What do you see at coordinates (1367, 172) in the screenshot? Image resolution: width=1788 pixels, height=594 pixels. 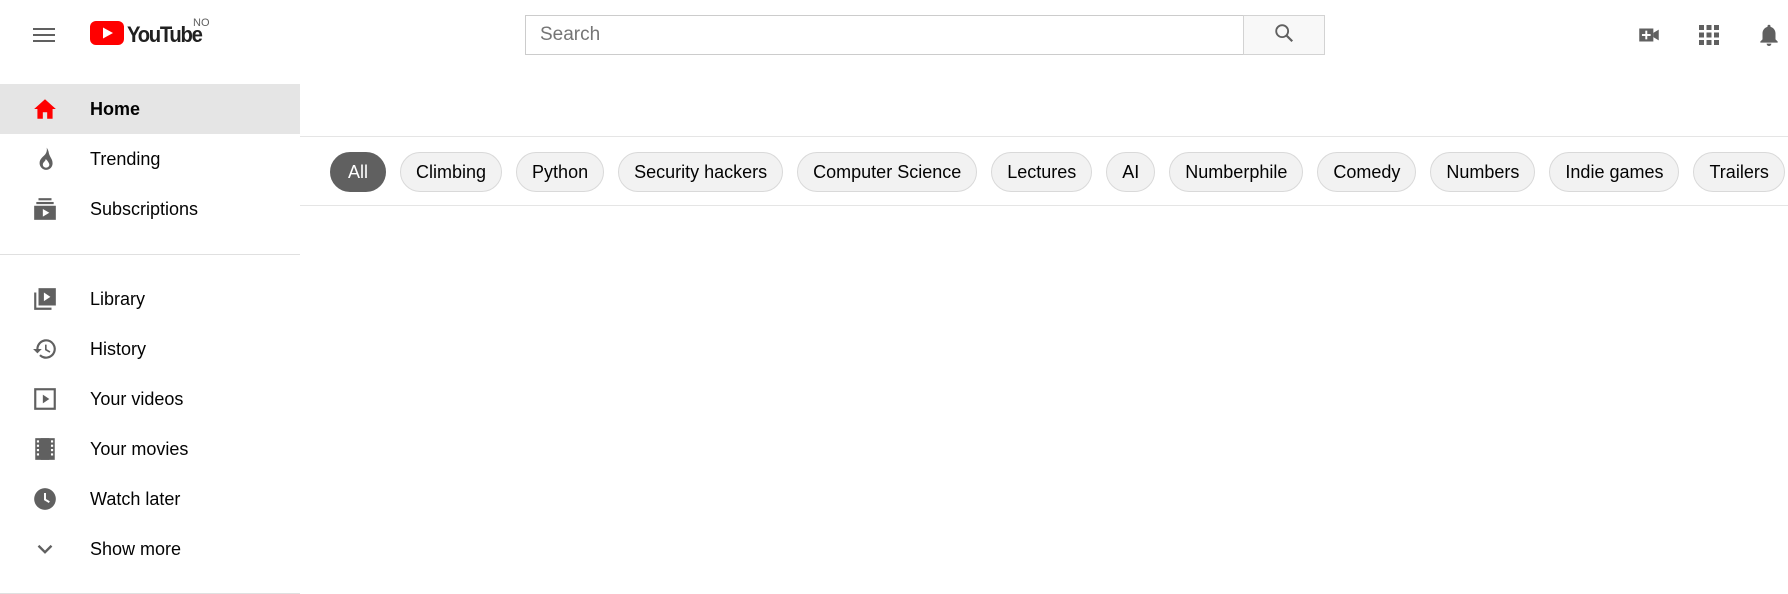 I see `chip-comedy: Comedy` at bounding box center [1367, 172].